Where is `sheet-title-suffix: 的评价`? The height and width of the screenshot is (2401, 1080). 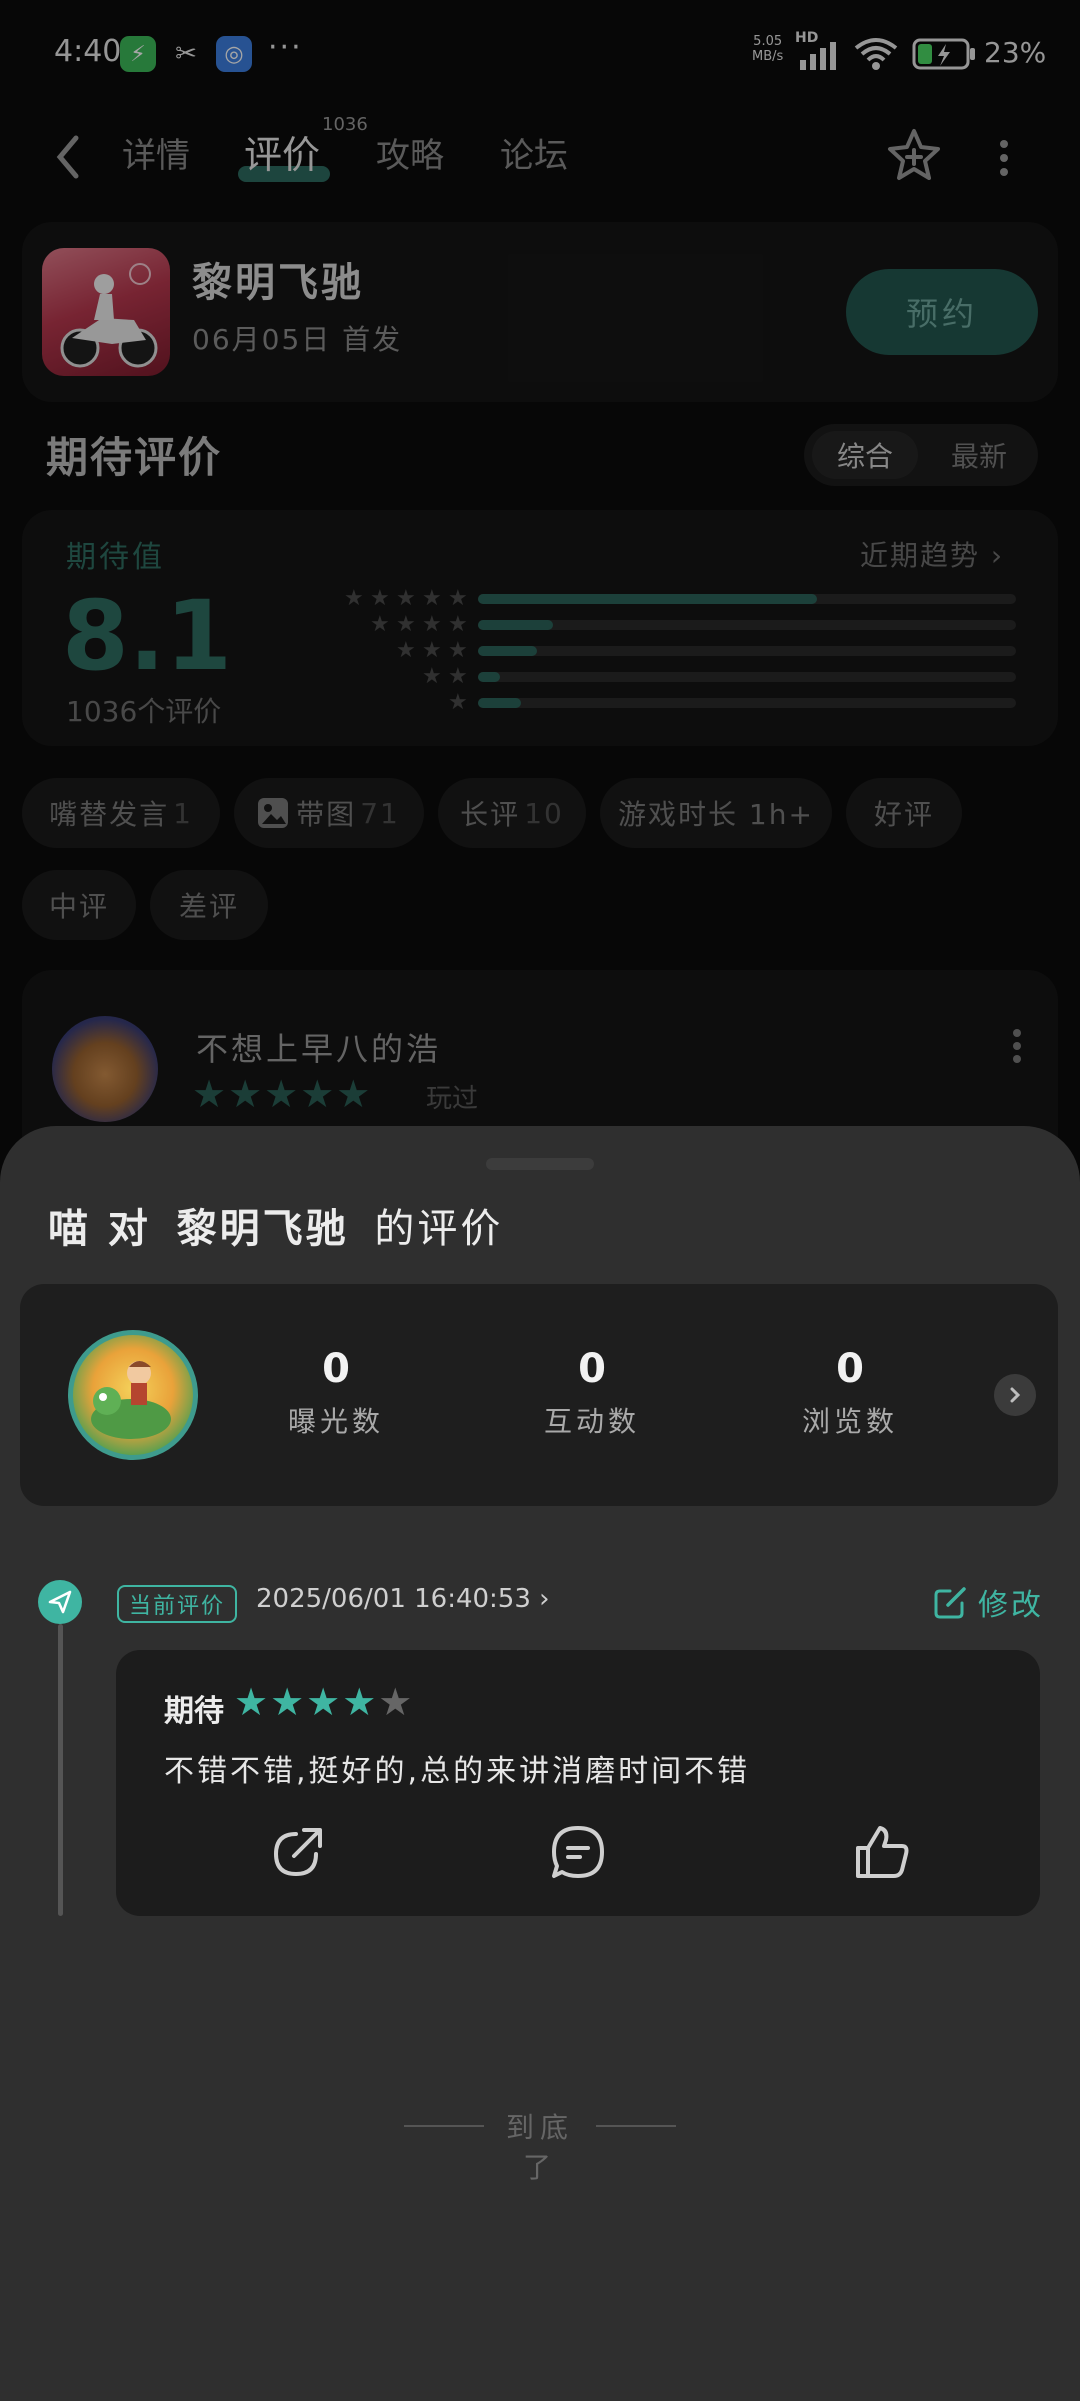
sheet-title-suffix: 的评价 is located at coordinates (439, 1229).